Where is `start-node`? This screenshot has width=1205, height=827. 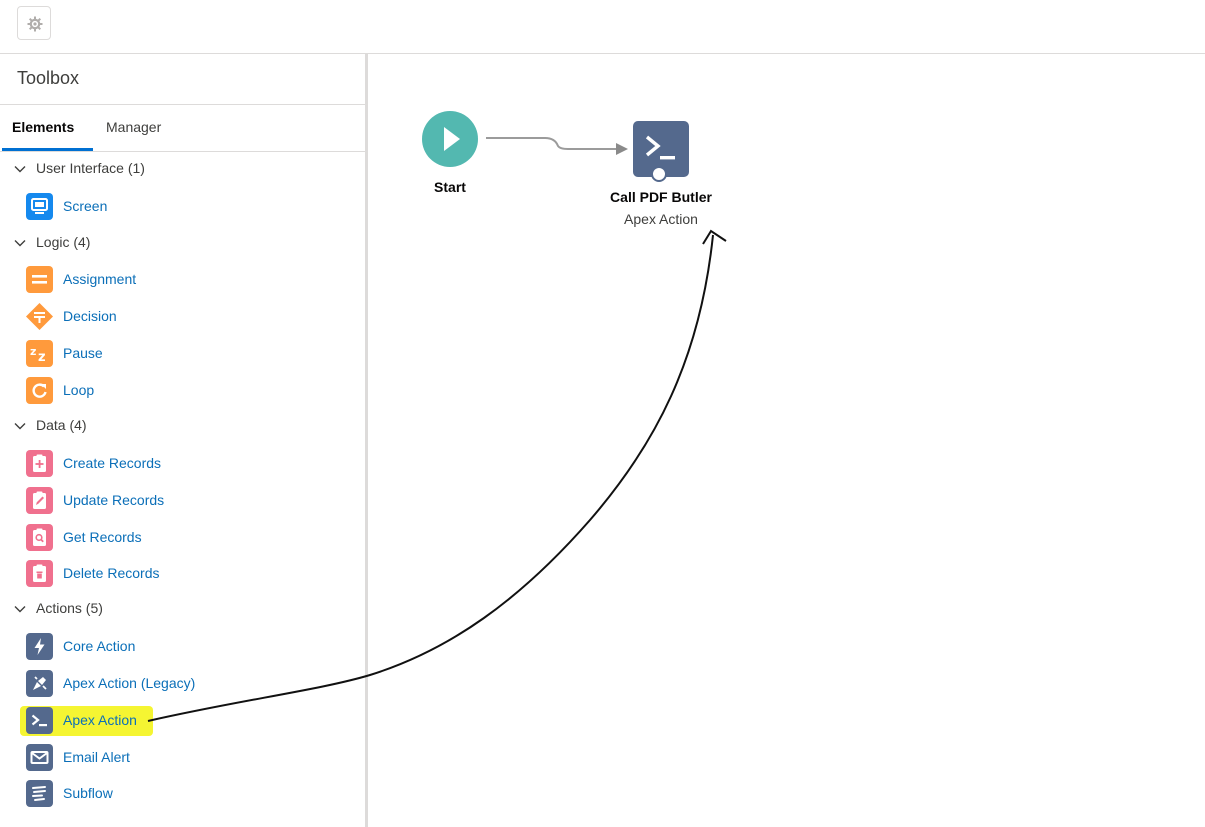
start-node is located at coordinates (450, 139).